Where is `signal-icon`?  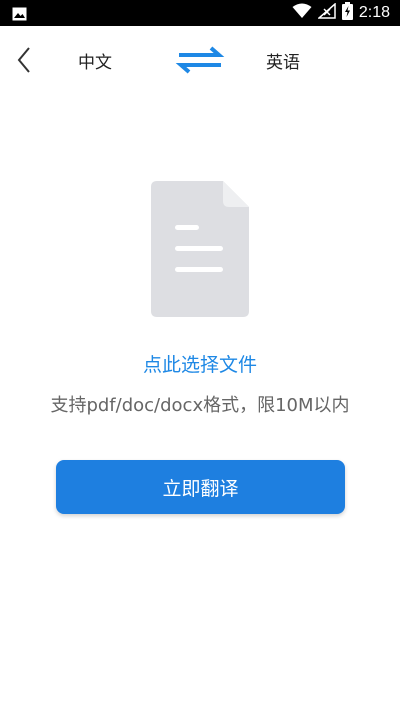 signal-icon is located at coordinates (326, 12).